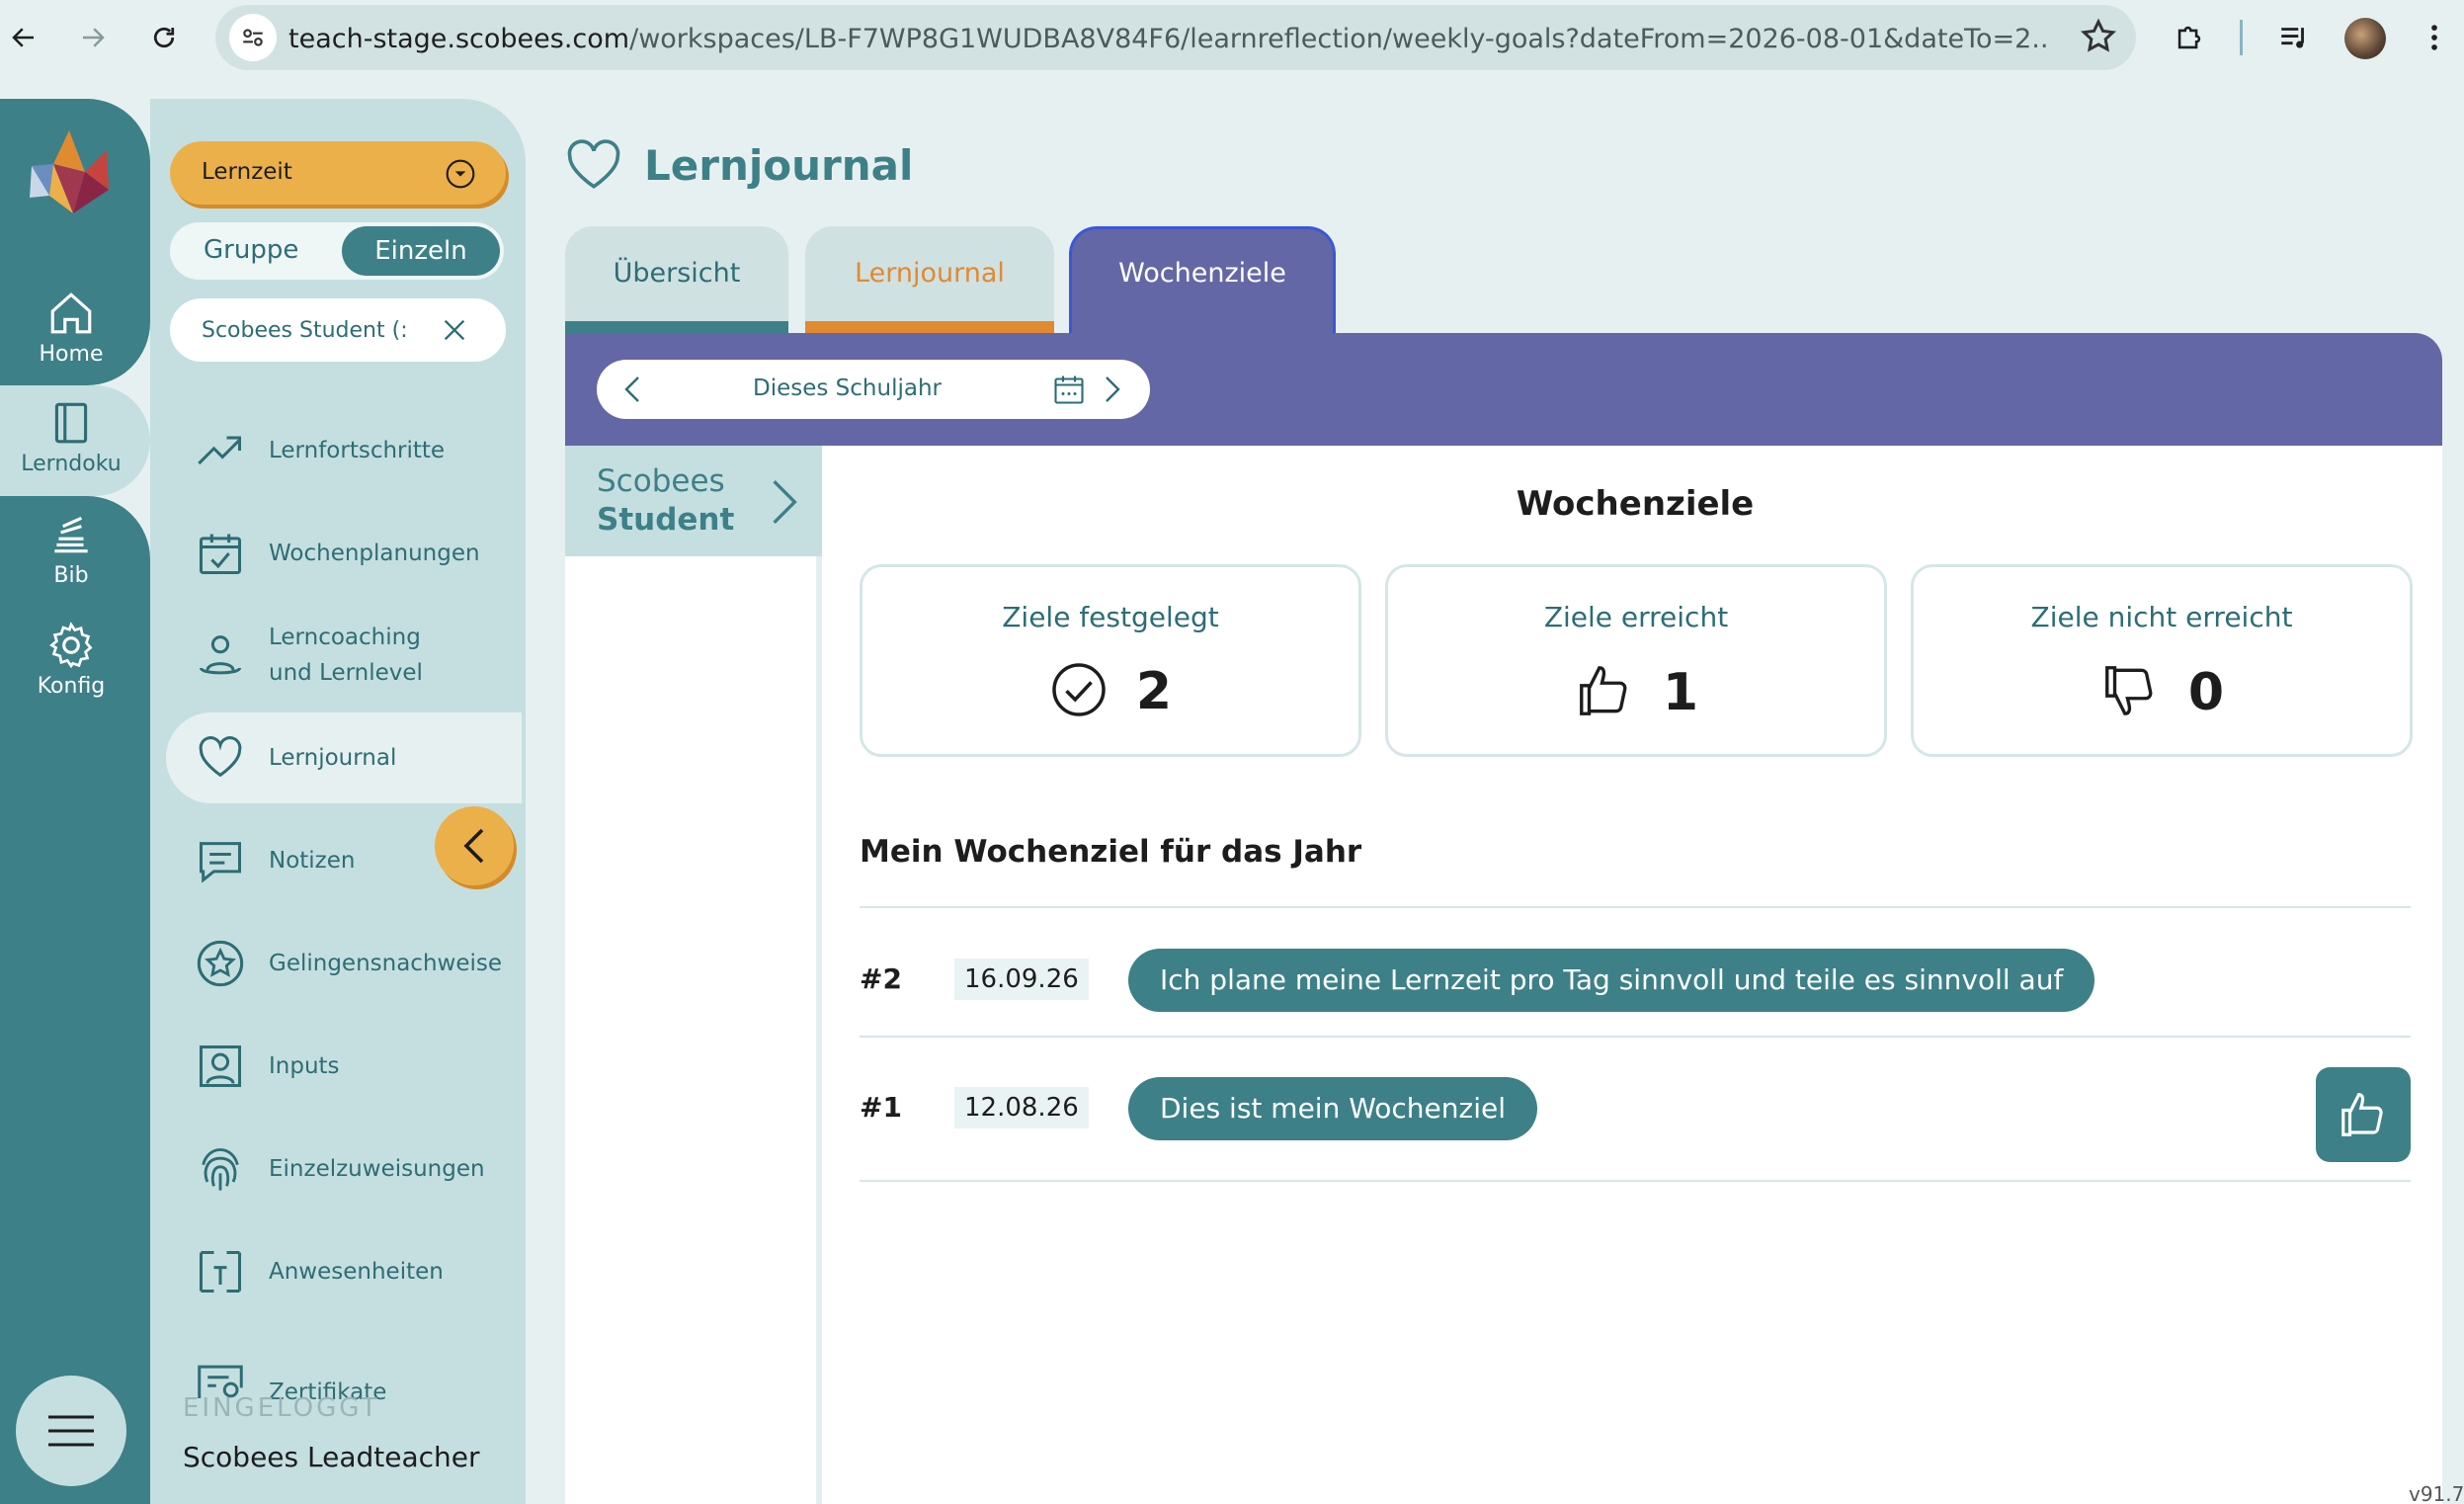 The width and height of the screenshot is (2464, 1504). Describe the element at coordinates (71, 313) in the screenshot. I see `home-icon` at that location.